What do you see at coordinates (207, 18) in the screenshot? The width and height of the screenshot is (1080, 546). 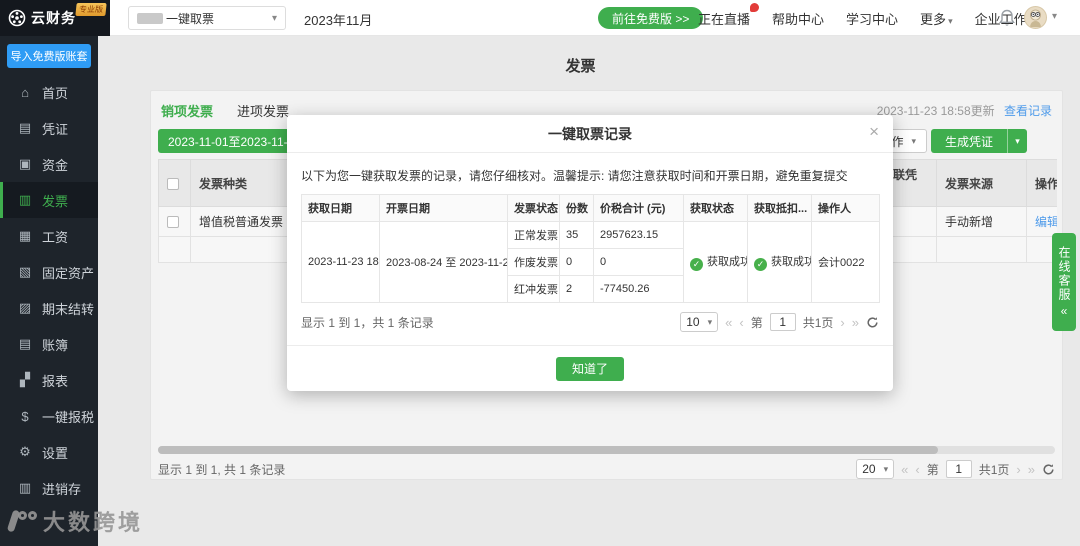 I see `account-selector: 一键取票 ▾` at bounding box center [207, 18].